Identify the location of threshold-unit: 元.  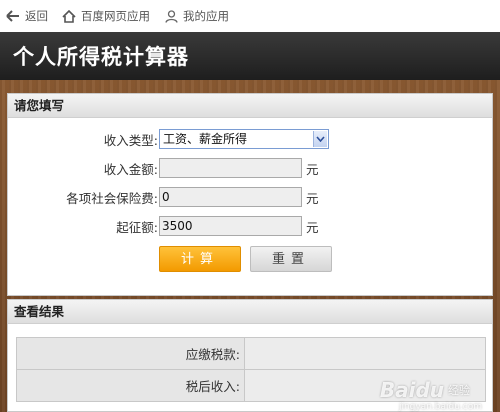
(312, 227).